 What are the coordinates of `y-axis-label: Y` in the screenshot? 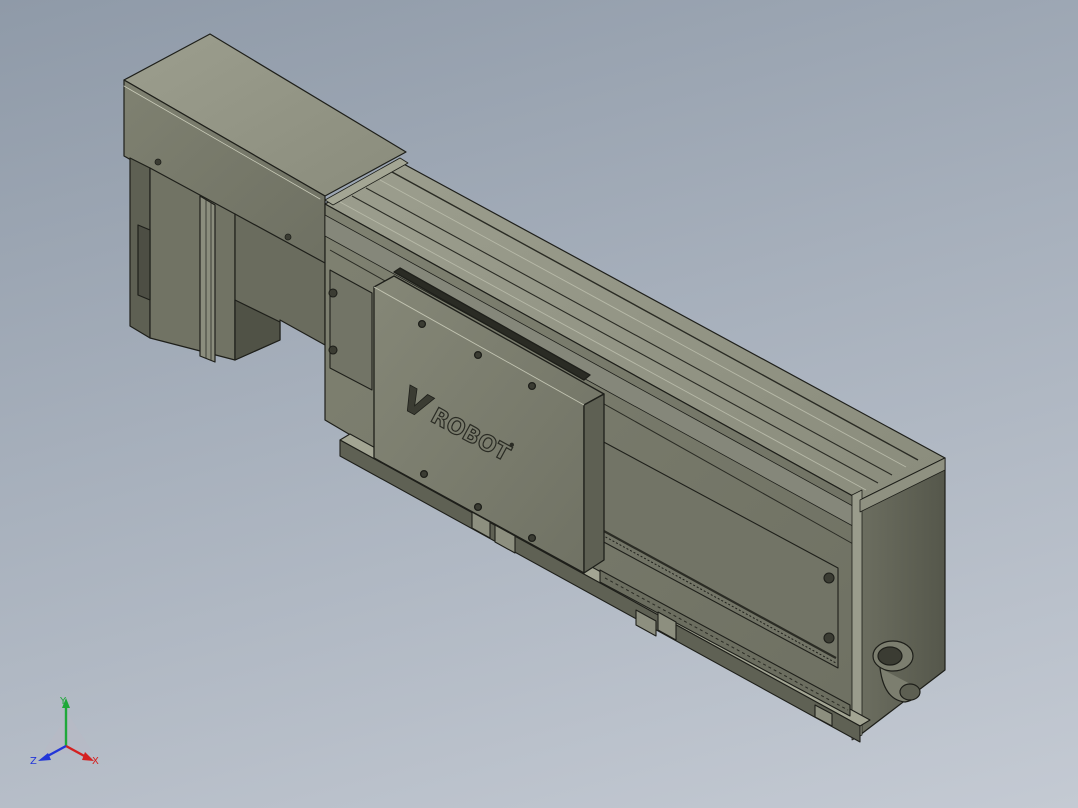 It's located at (63, 701).